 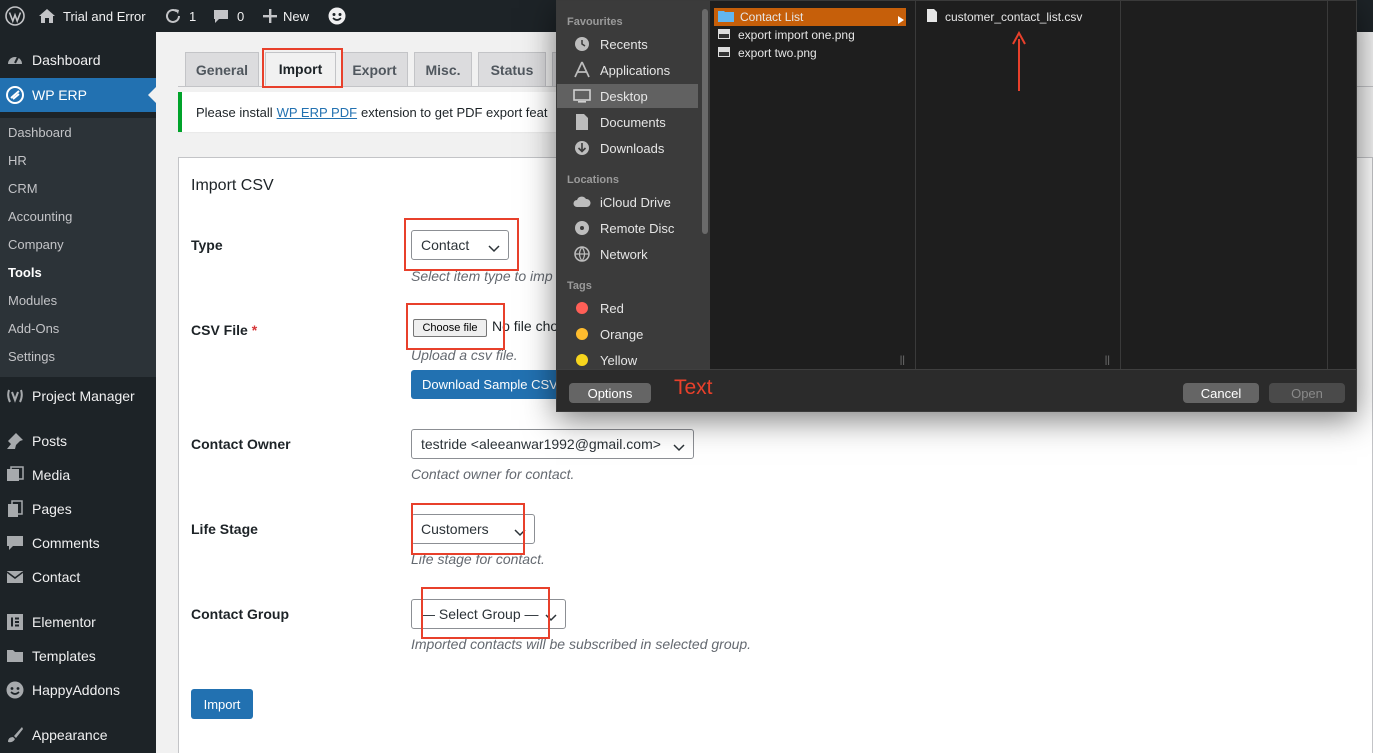 What do you see at coordinates (78, 396) in the screenshot?
I see `menu-project-manager: Project Manager` at bounding box center [78, 396].